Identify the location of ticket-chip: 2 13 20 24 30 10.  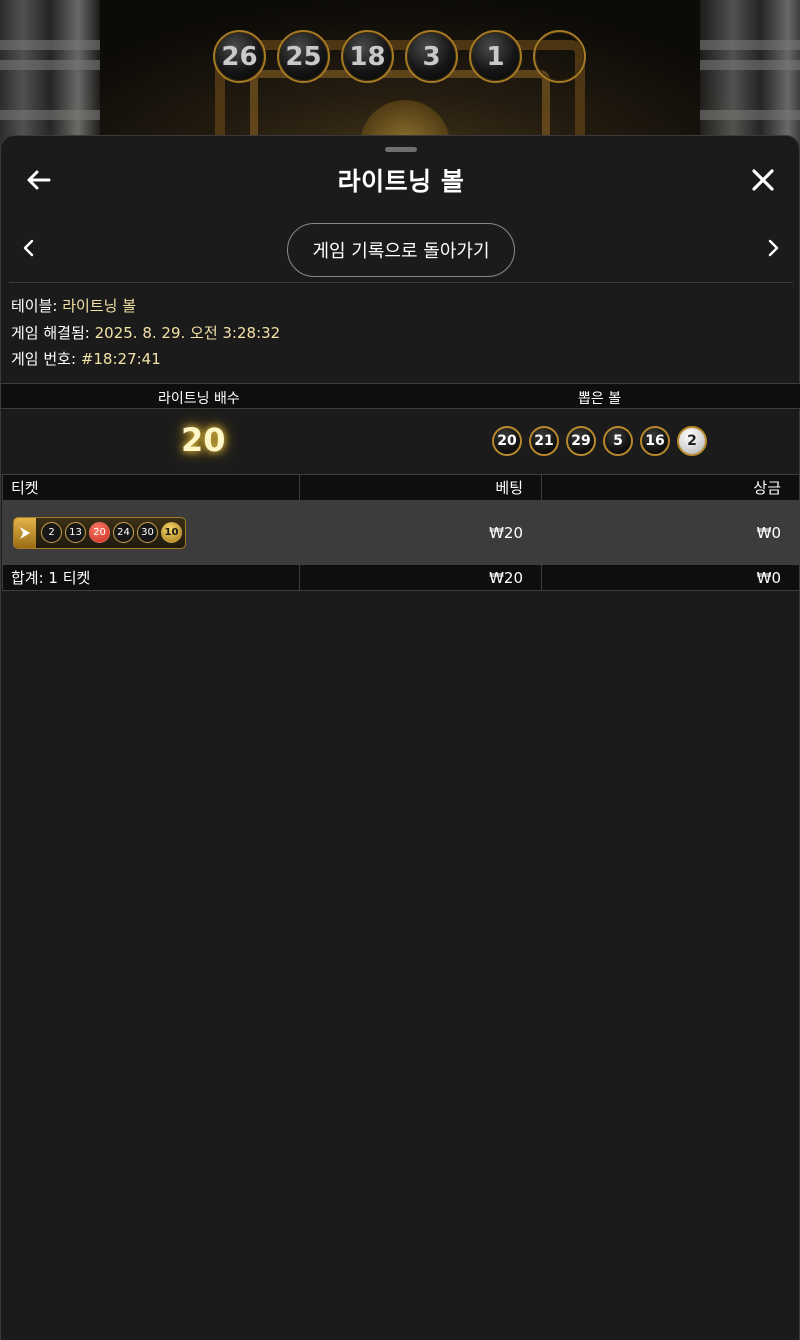
(99, 532).